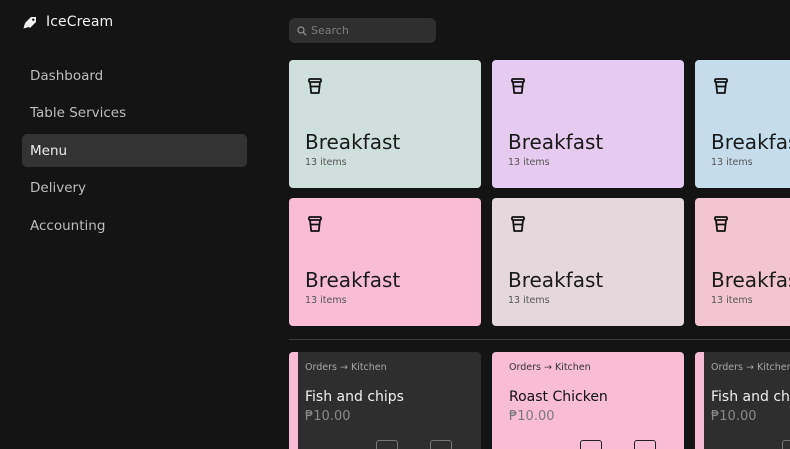 The image size is (790, 449). I want to click on sidebar-item-delivery: Delivery, so click(134, 188).